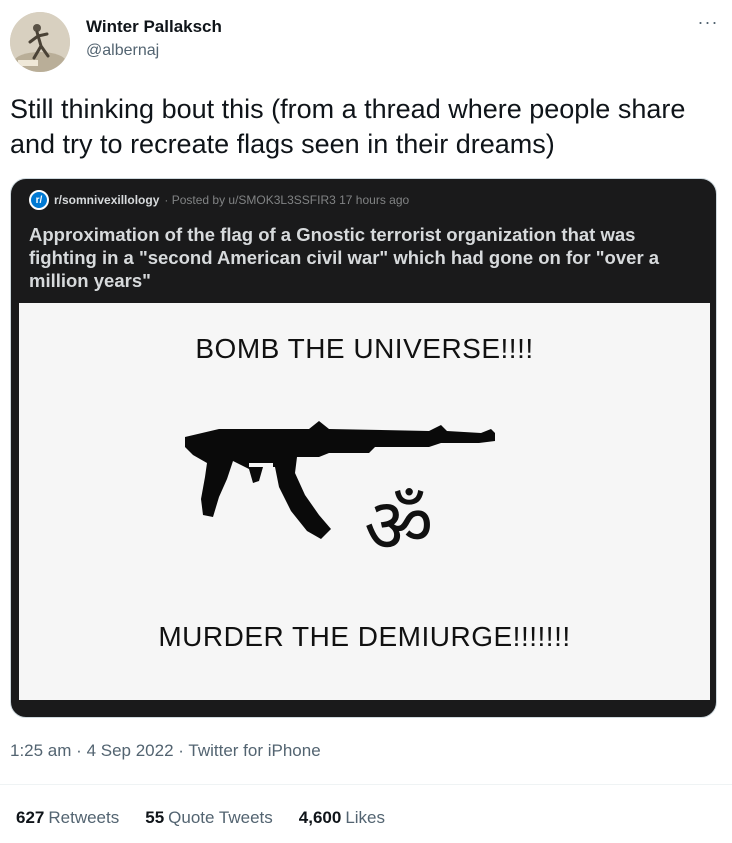  Describe the element at coordinates (287, 200) in the screenshot. I see `posted-by: · Posted by u/SMOK3L3SSFIR3 17 hours ago` at that location.